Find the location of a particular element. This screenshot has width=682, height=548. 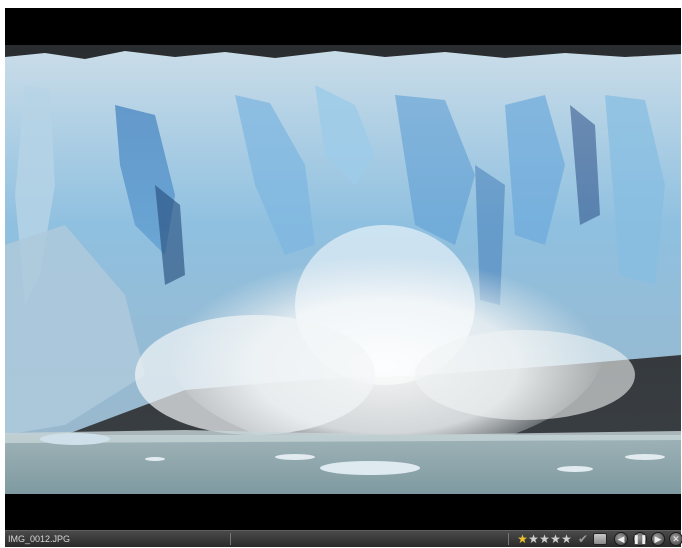

next-icon: ▶ is located at coordinates (658, 539).